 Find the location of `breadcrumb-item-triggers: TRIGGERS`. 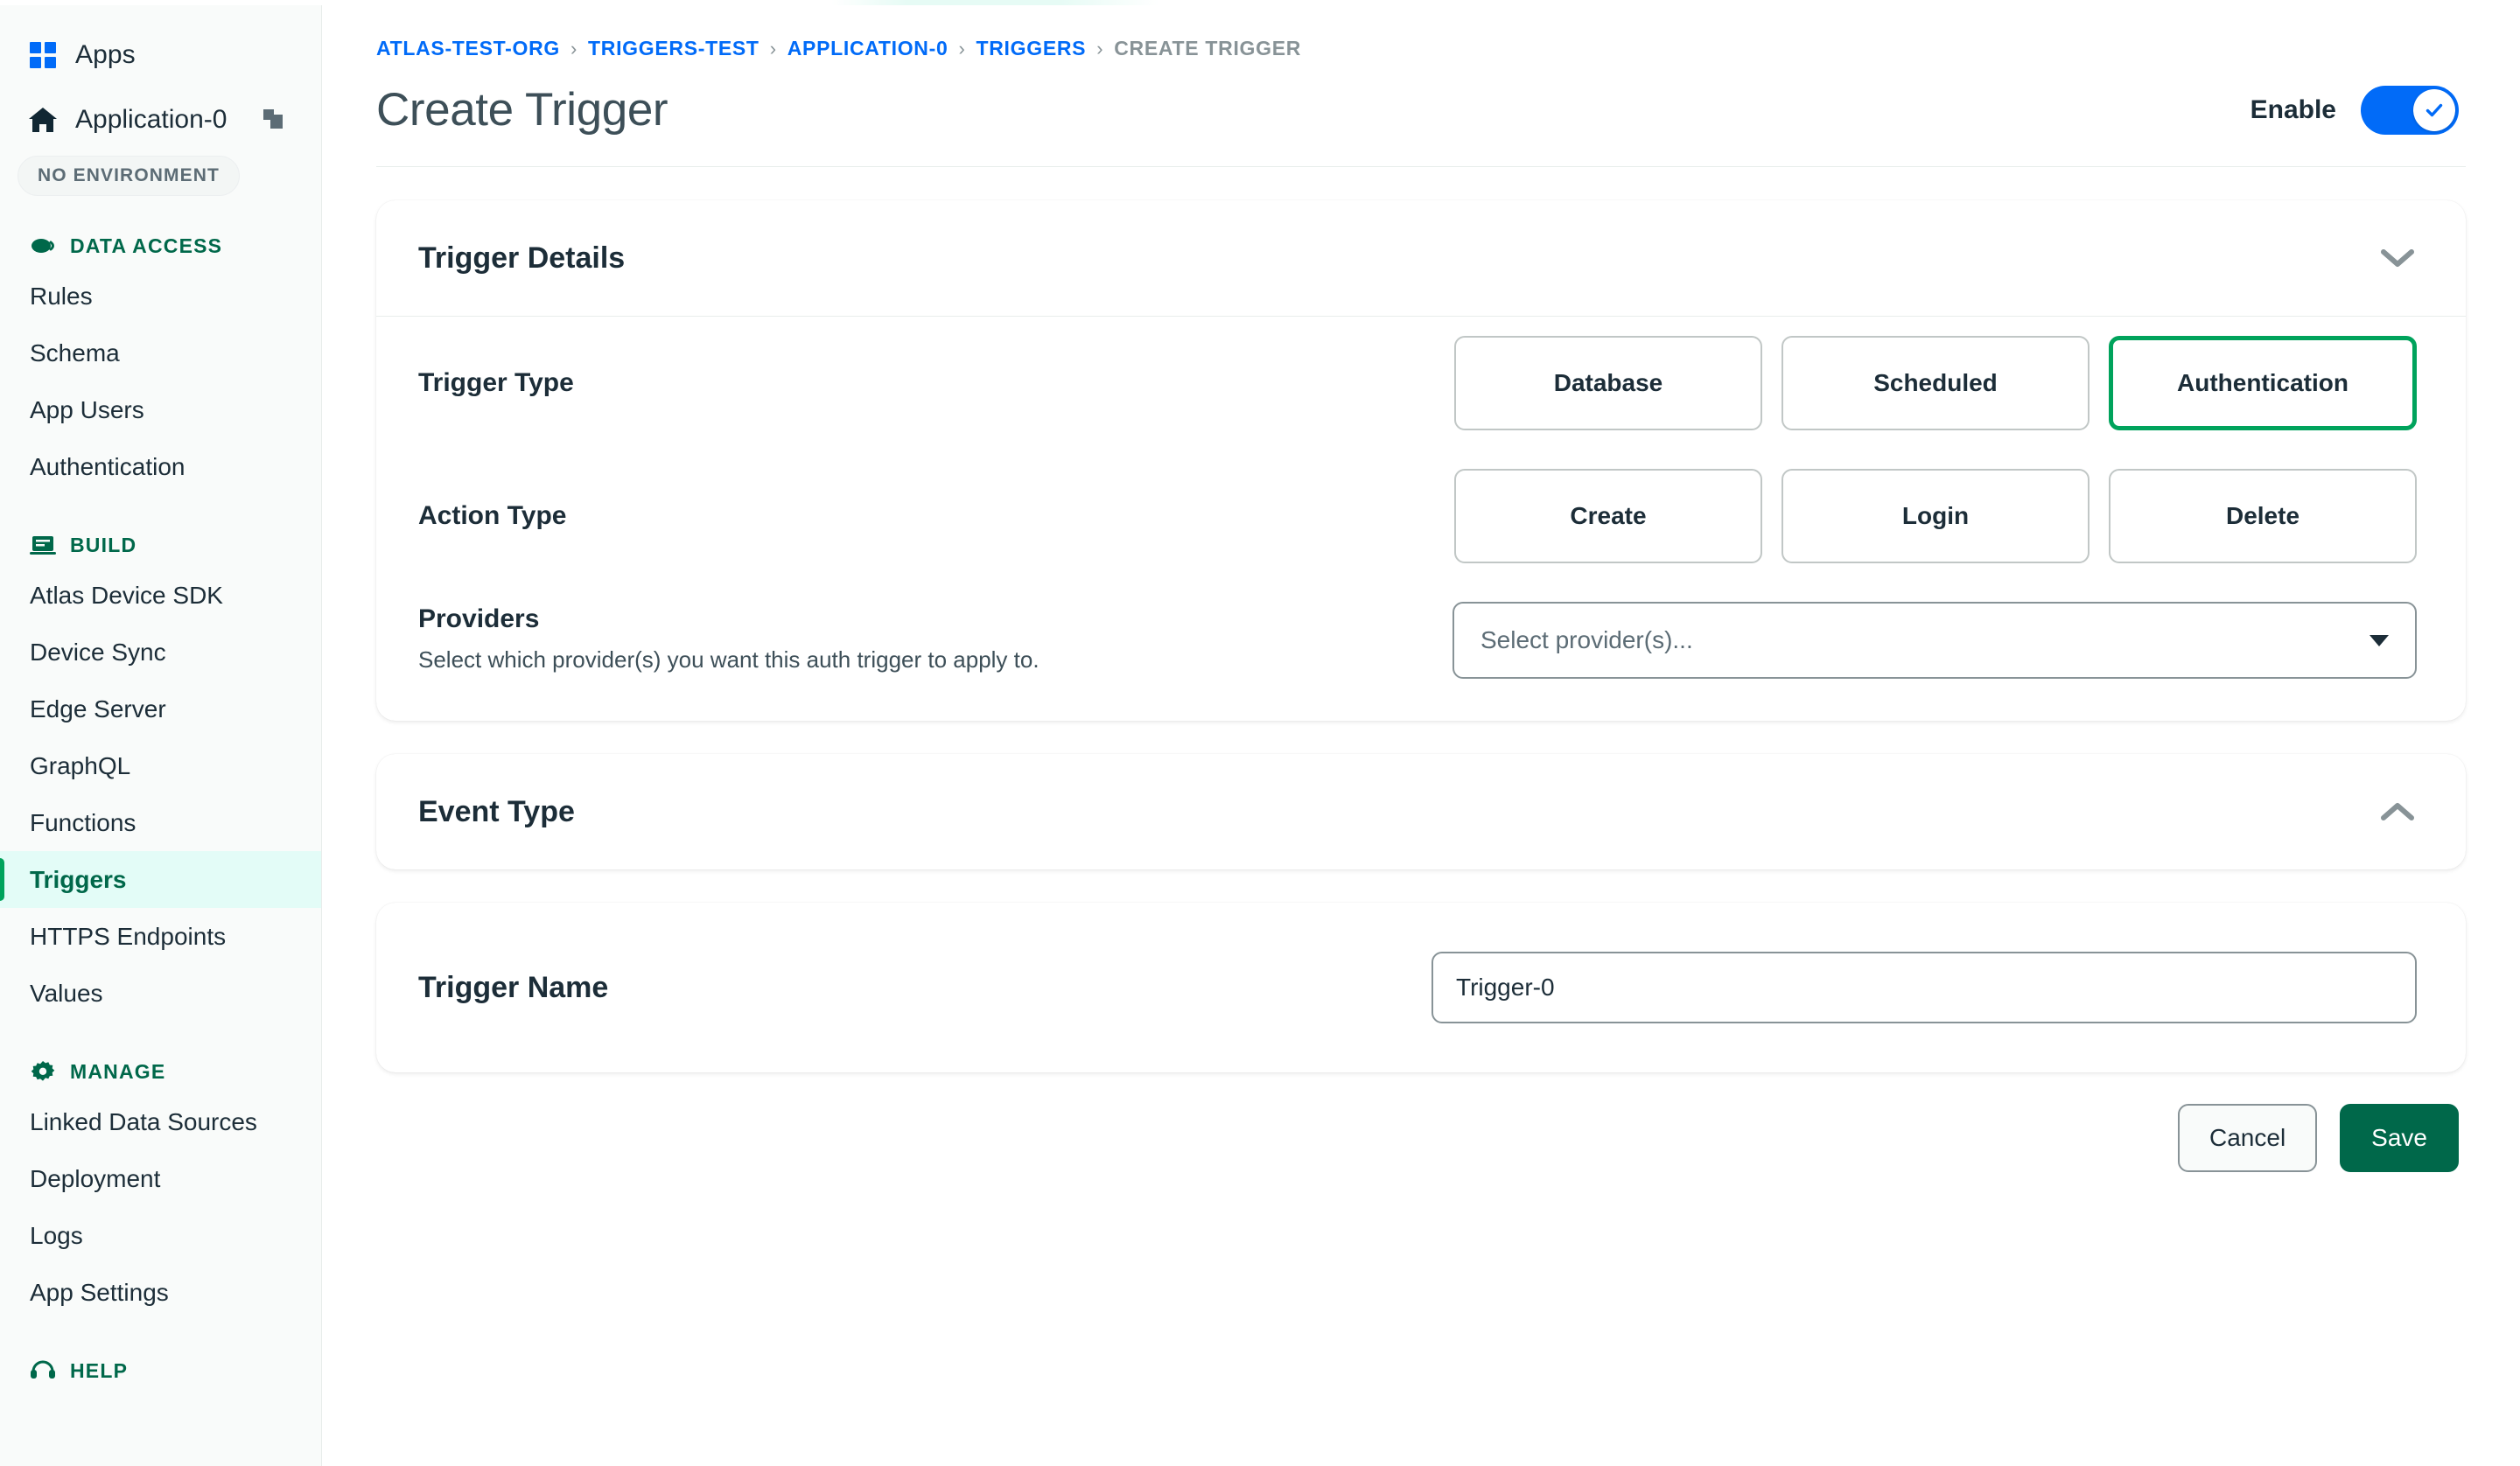

breadcrumb-item-triggers: TRIGGERS is located at coordinates (1031, 48).